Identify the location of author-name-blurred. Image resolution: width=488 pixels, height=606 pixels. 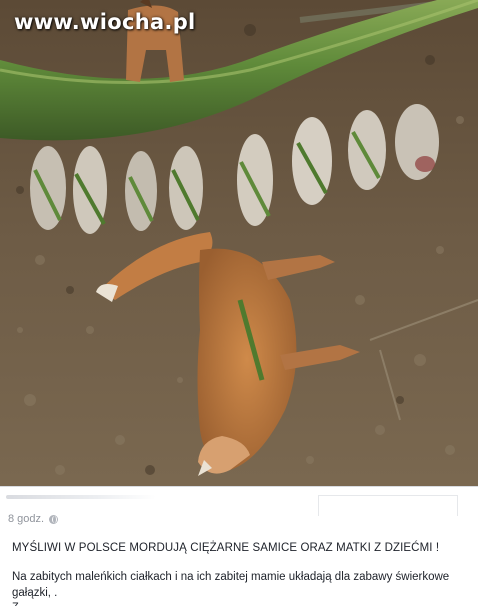
(81, 497).